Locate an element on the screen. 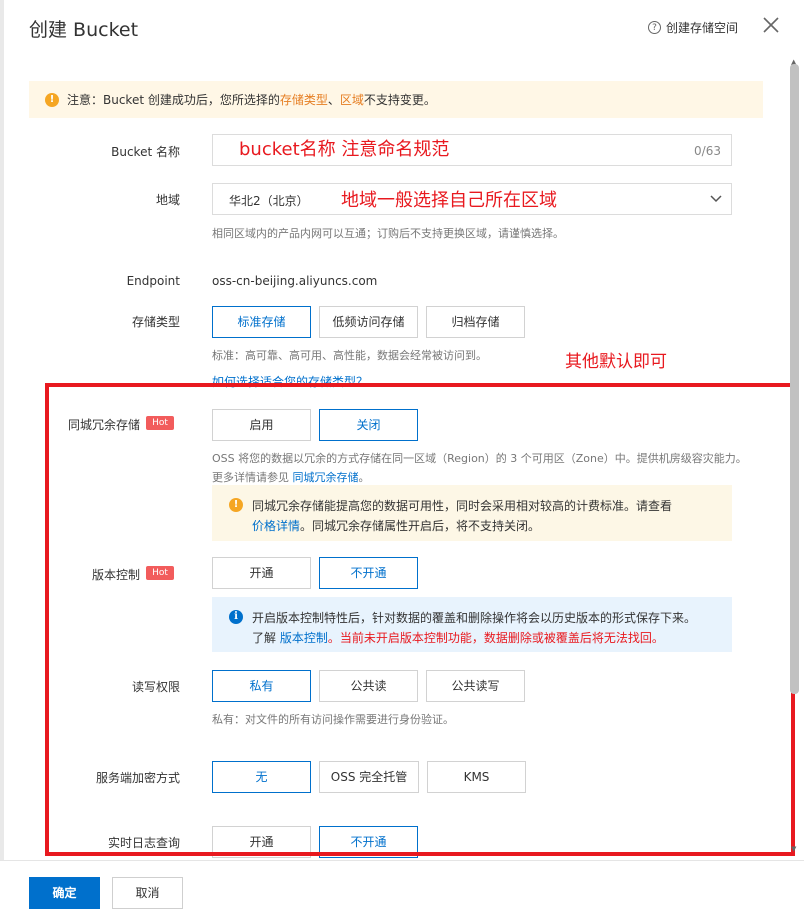 The image size is (804, 923). redundancy-warning-line1: 同城冗余存储能提高您的数据可用性，同时会采用相对较高的计费标准。请查看 is located at coordinates (462, 506).